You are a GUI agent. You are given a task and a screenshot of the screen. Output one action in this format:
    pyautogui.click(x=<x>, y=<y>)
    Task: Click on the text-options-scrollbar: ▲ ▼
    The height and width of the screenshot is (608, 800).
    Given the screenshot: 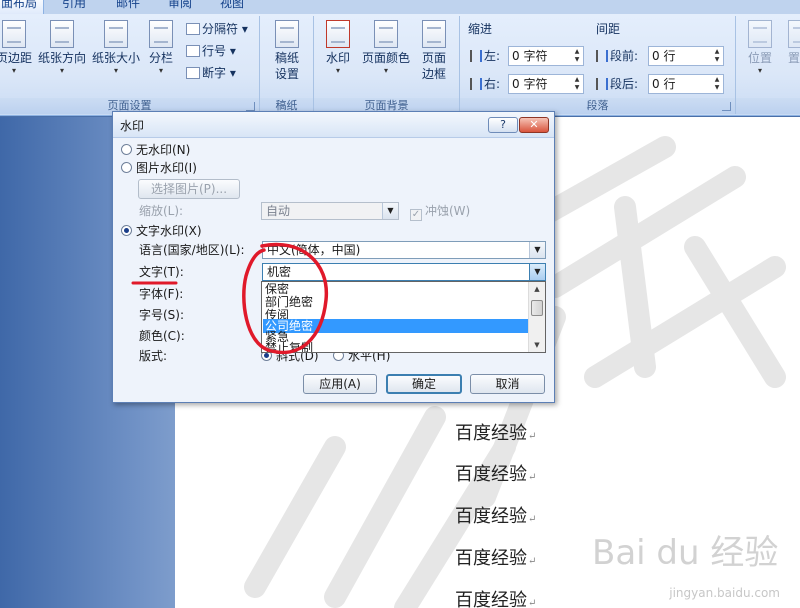 What is the action you would take?
    pyautogui.click(x=536, y=317)
    